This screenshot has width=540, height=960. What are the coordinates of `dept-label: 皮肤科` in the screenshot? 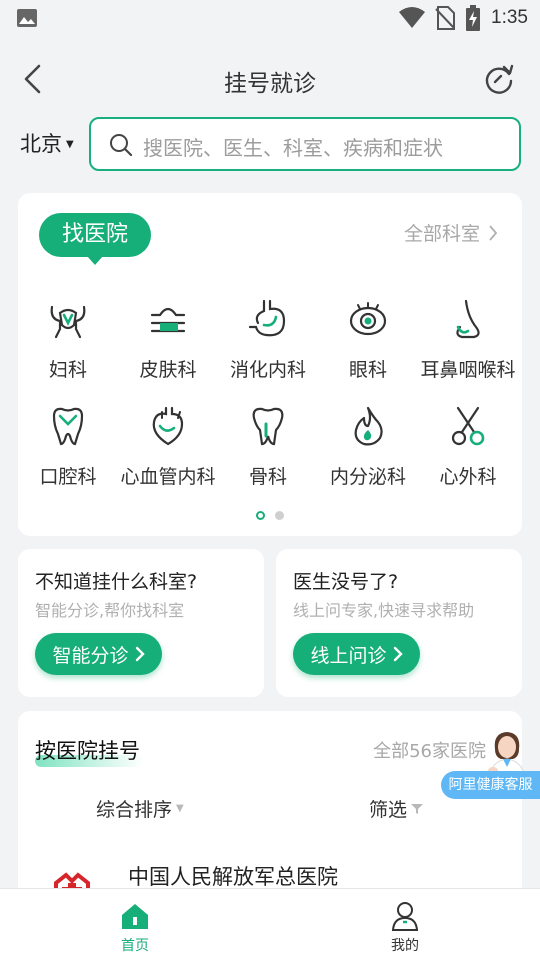 It's located at (168, 370).